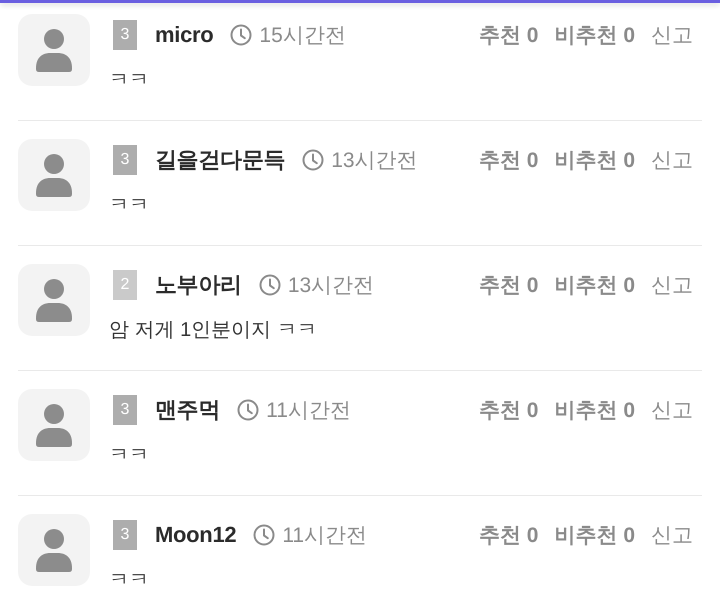 The height and width of the screenshot is (600, 720). I want to click on comment-text: 암 저게 1인분이지 ㅋㅋ, so click(213, 330).